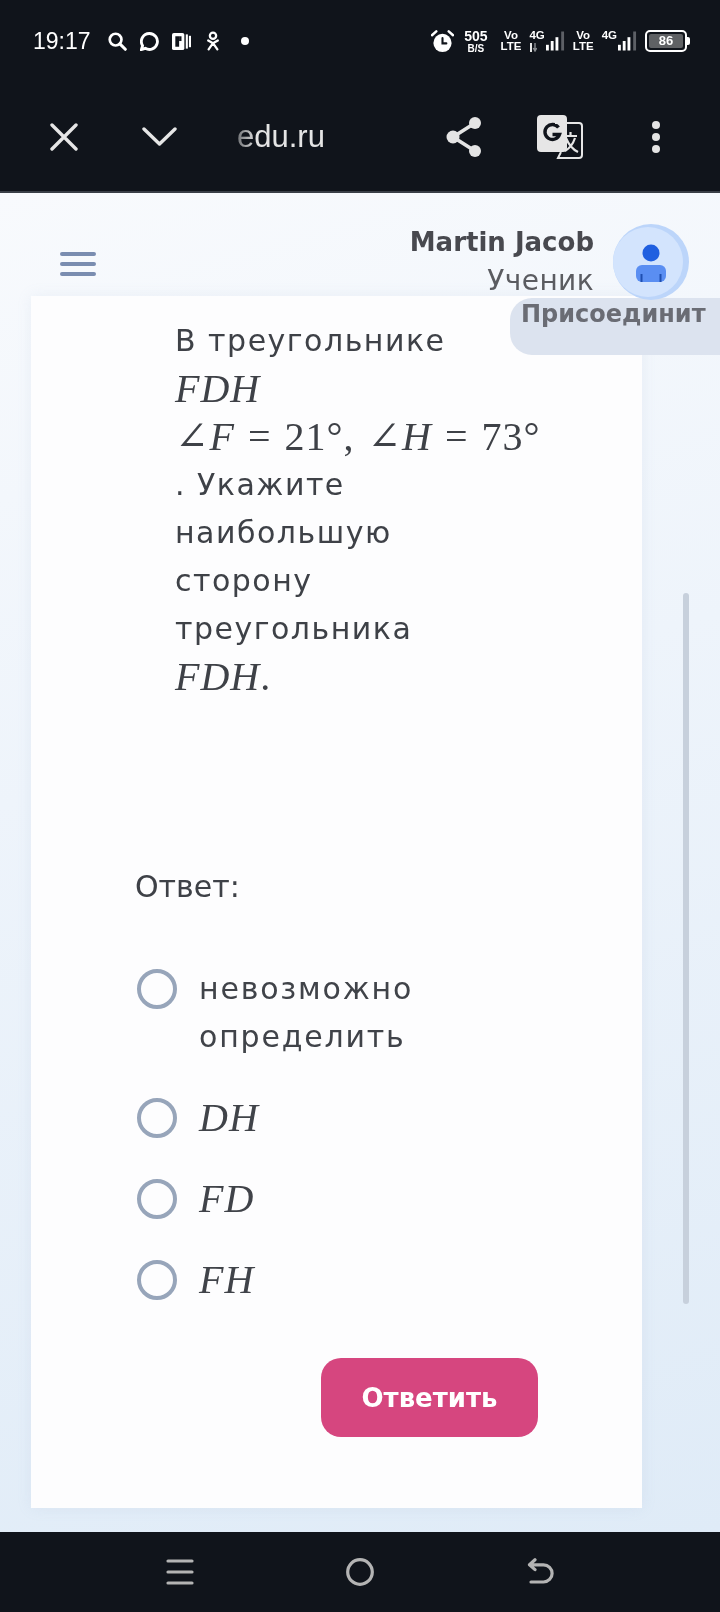 This screenshot has width=720, height=1612. Describe the element at coordinates (443, 41) in the screenshot. I see `alarm-clock-icon` at that location.